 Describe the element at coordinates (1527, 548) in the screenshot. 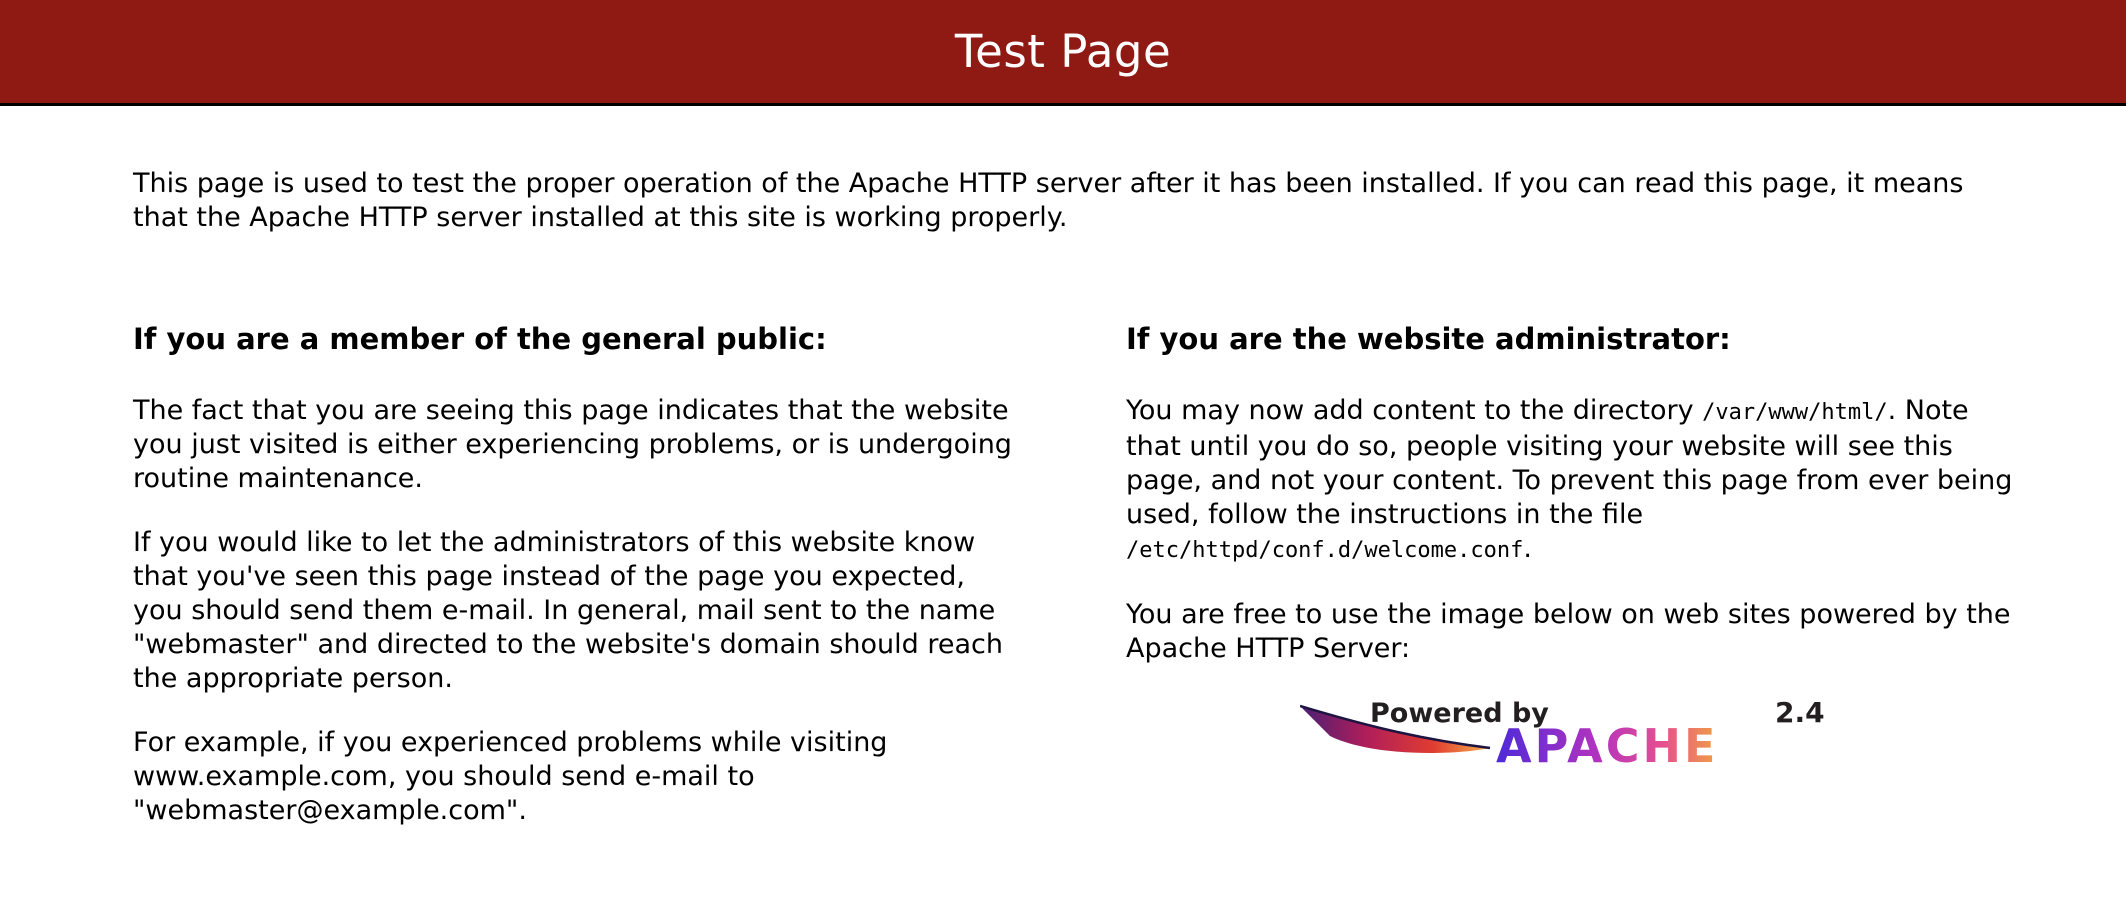

I see `admin-text-after-file: .` at that location.